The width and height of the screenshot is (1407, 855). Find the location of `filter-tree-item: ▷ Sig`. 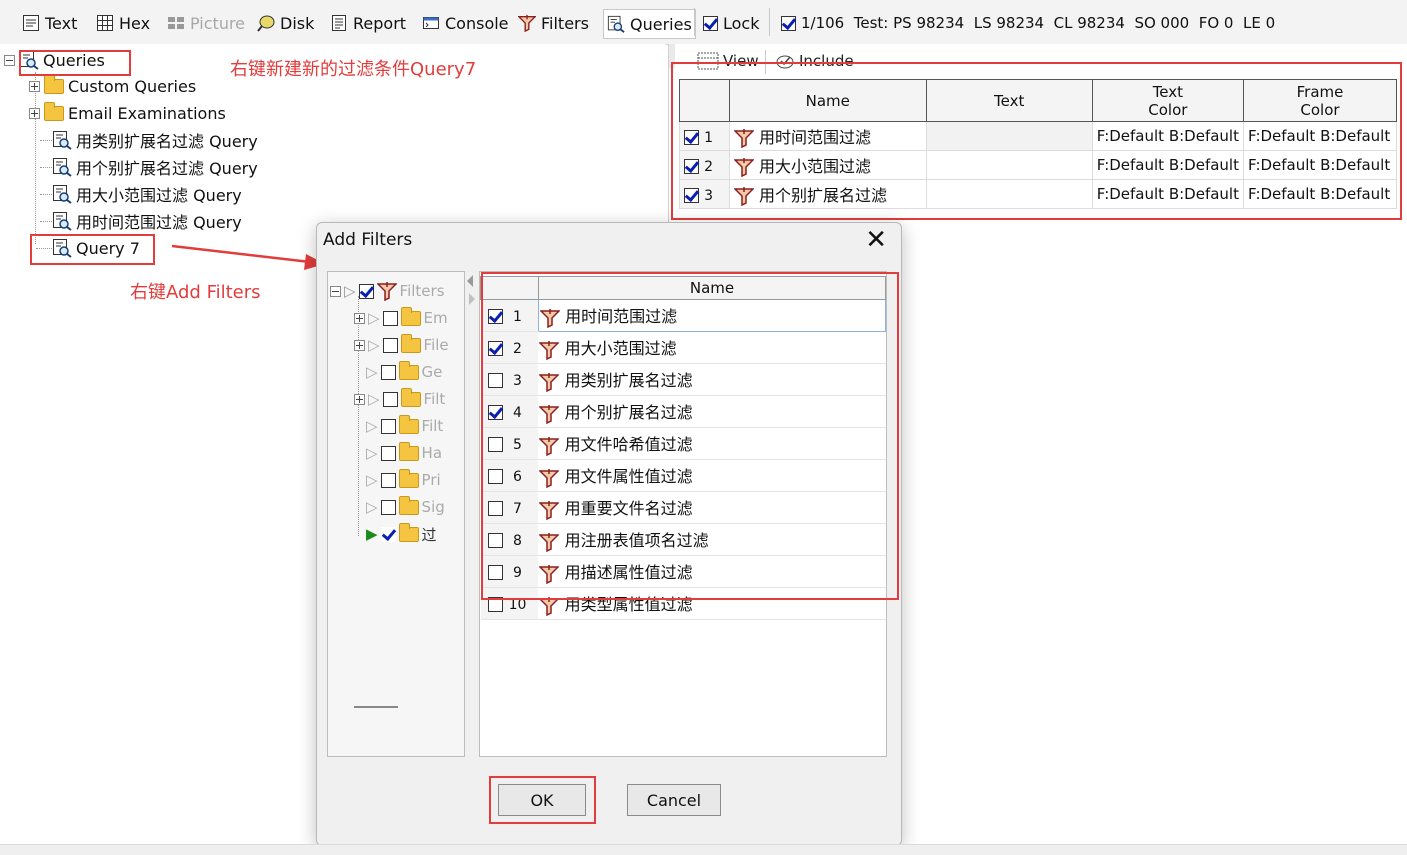

filter-tree-item: ▷ Sig is located at coordinates (405, 506).